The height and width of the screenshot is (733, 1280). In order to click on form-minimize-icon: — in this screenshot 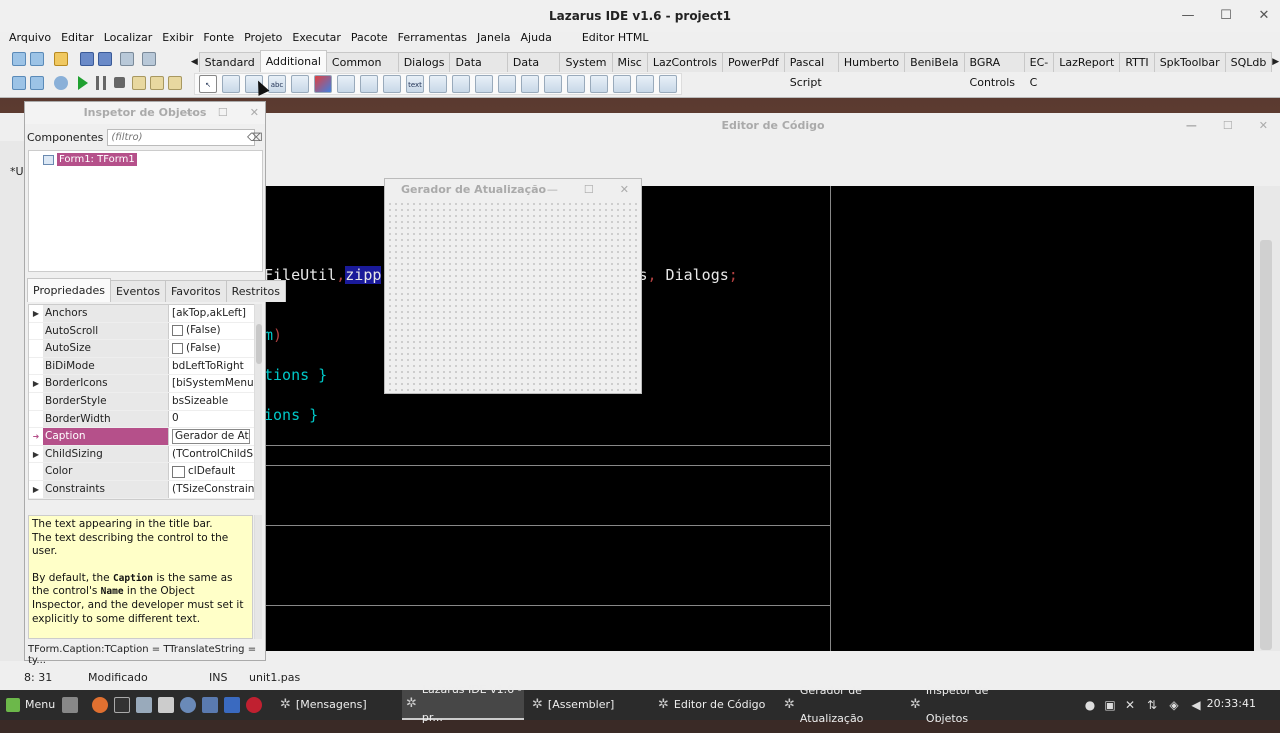, I will do `click(552, 190)`.